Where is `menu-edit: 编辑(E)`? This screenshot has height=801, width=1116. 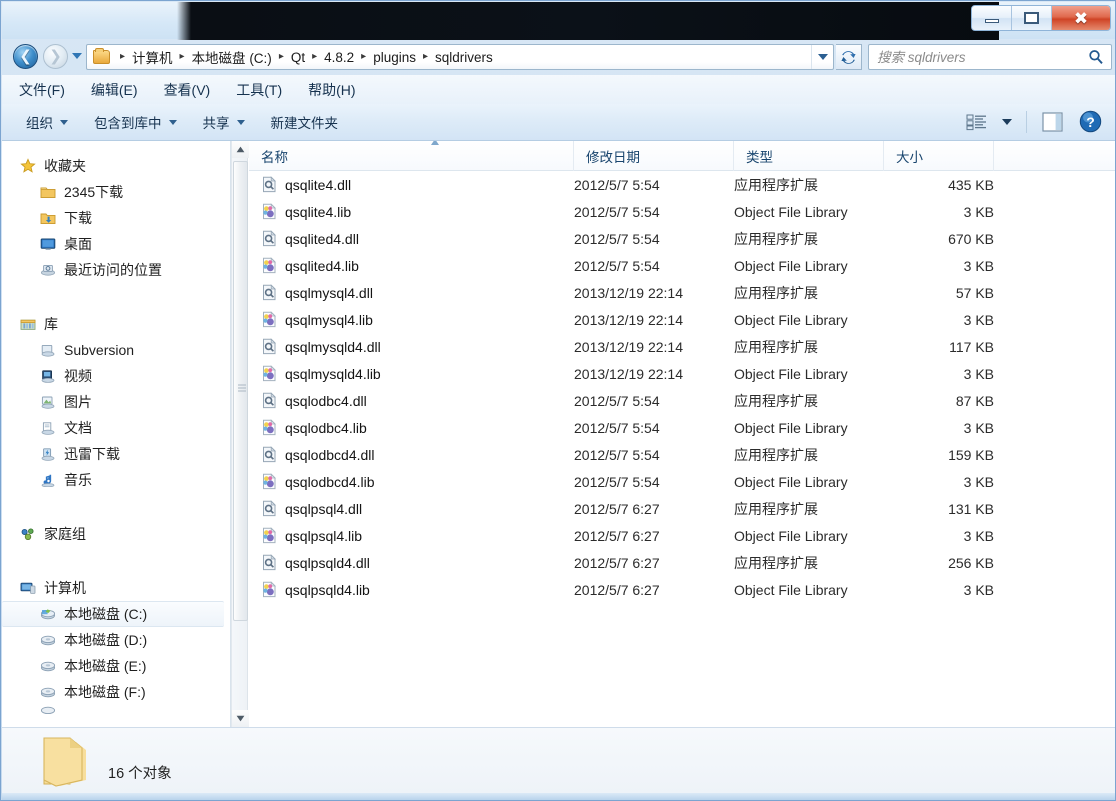
menu-edit: 编辑(E) is located at coordinates (114, 90).